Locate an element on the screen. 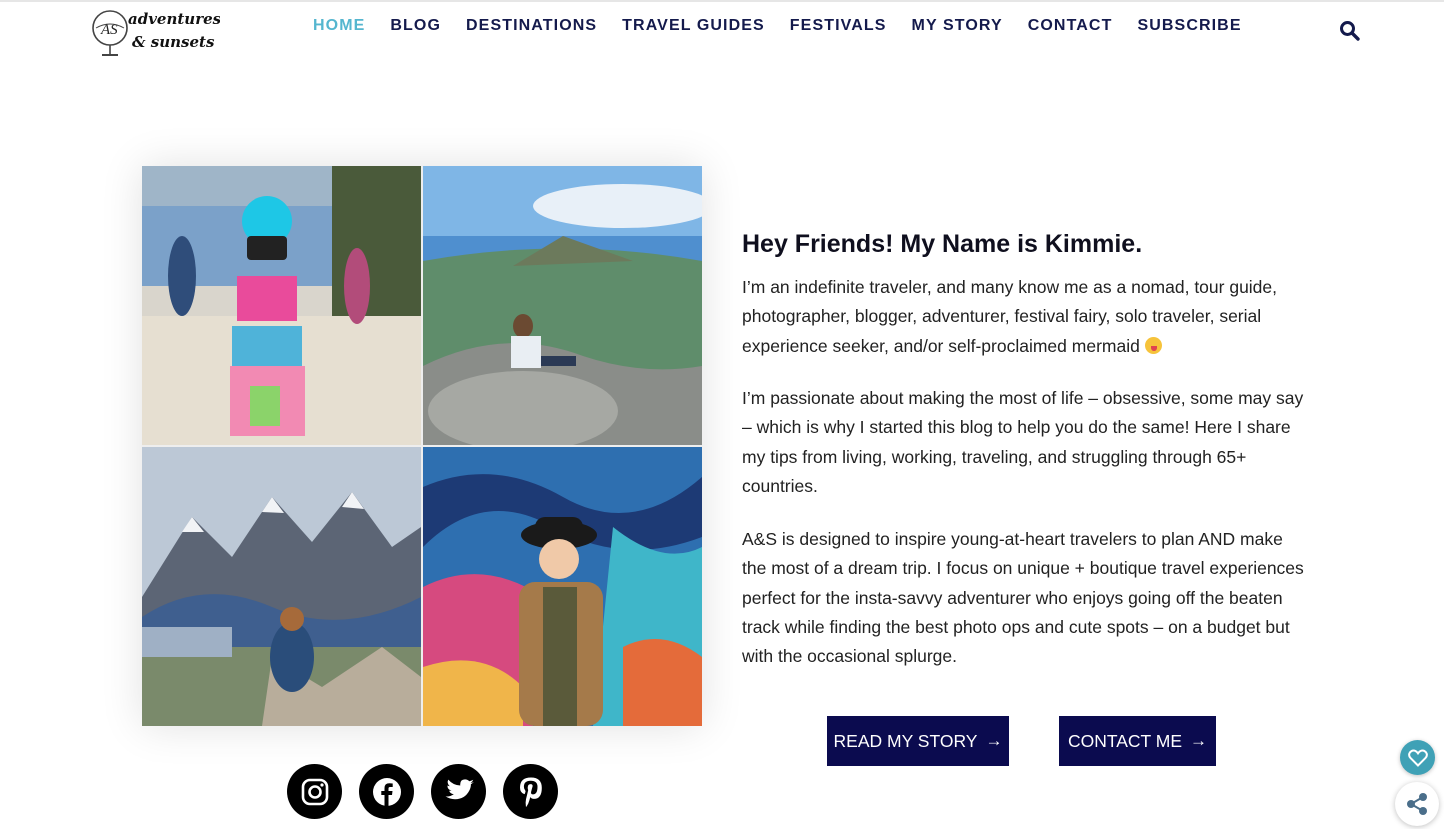 This screenshot has height=829, width=1444. twitter-icon is located at coordinates (458, 791).